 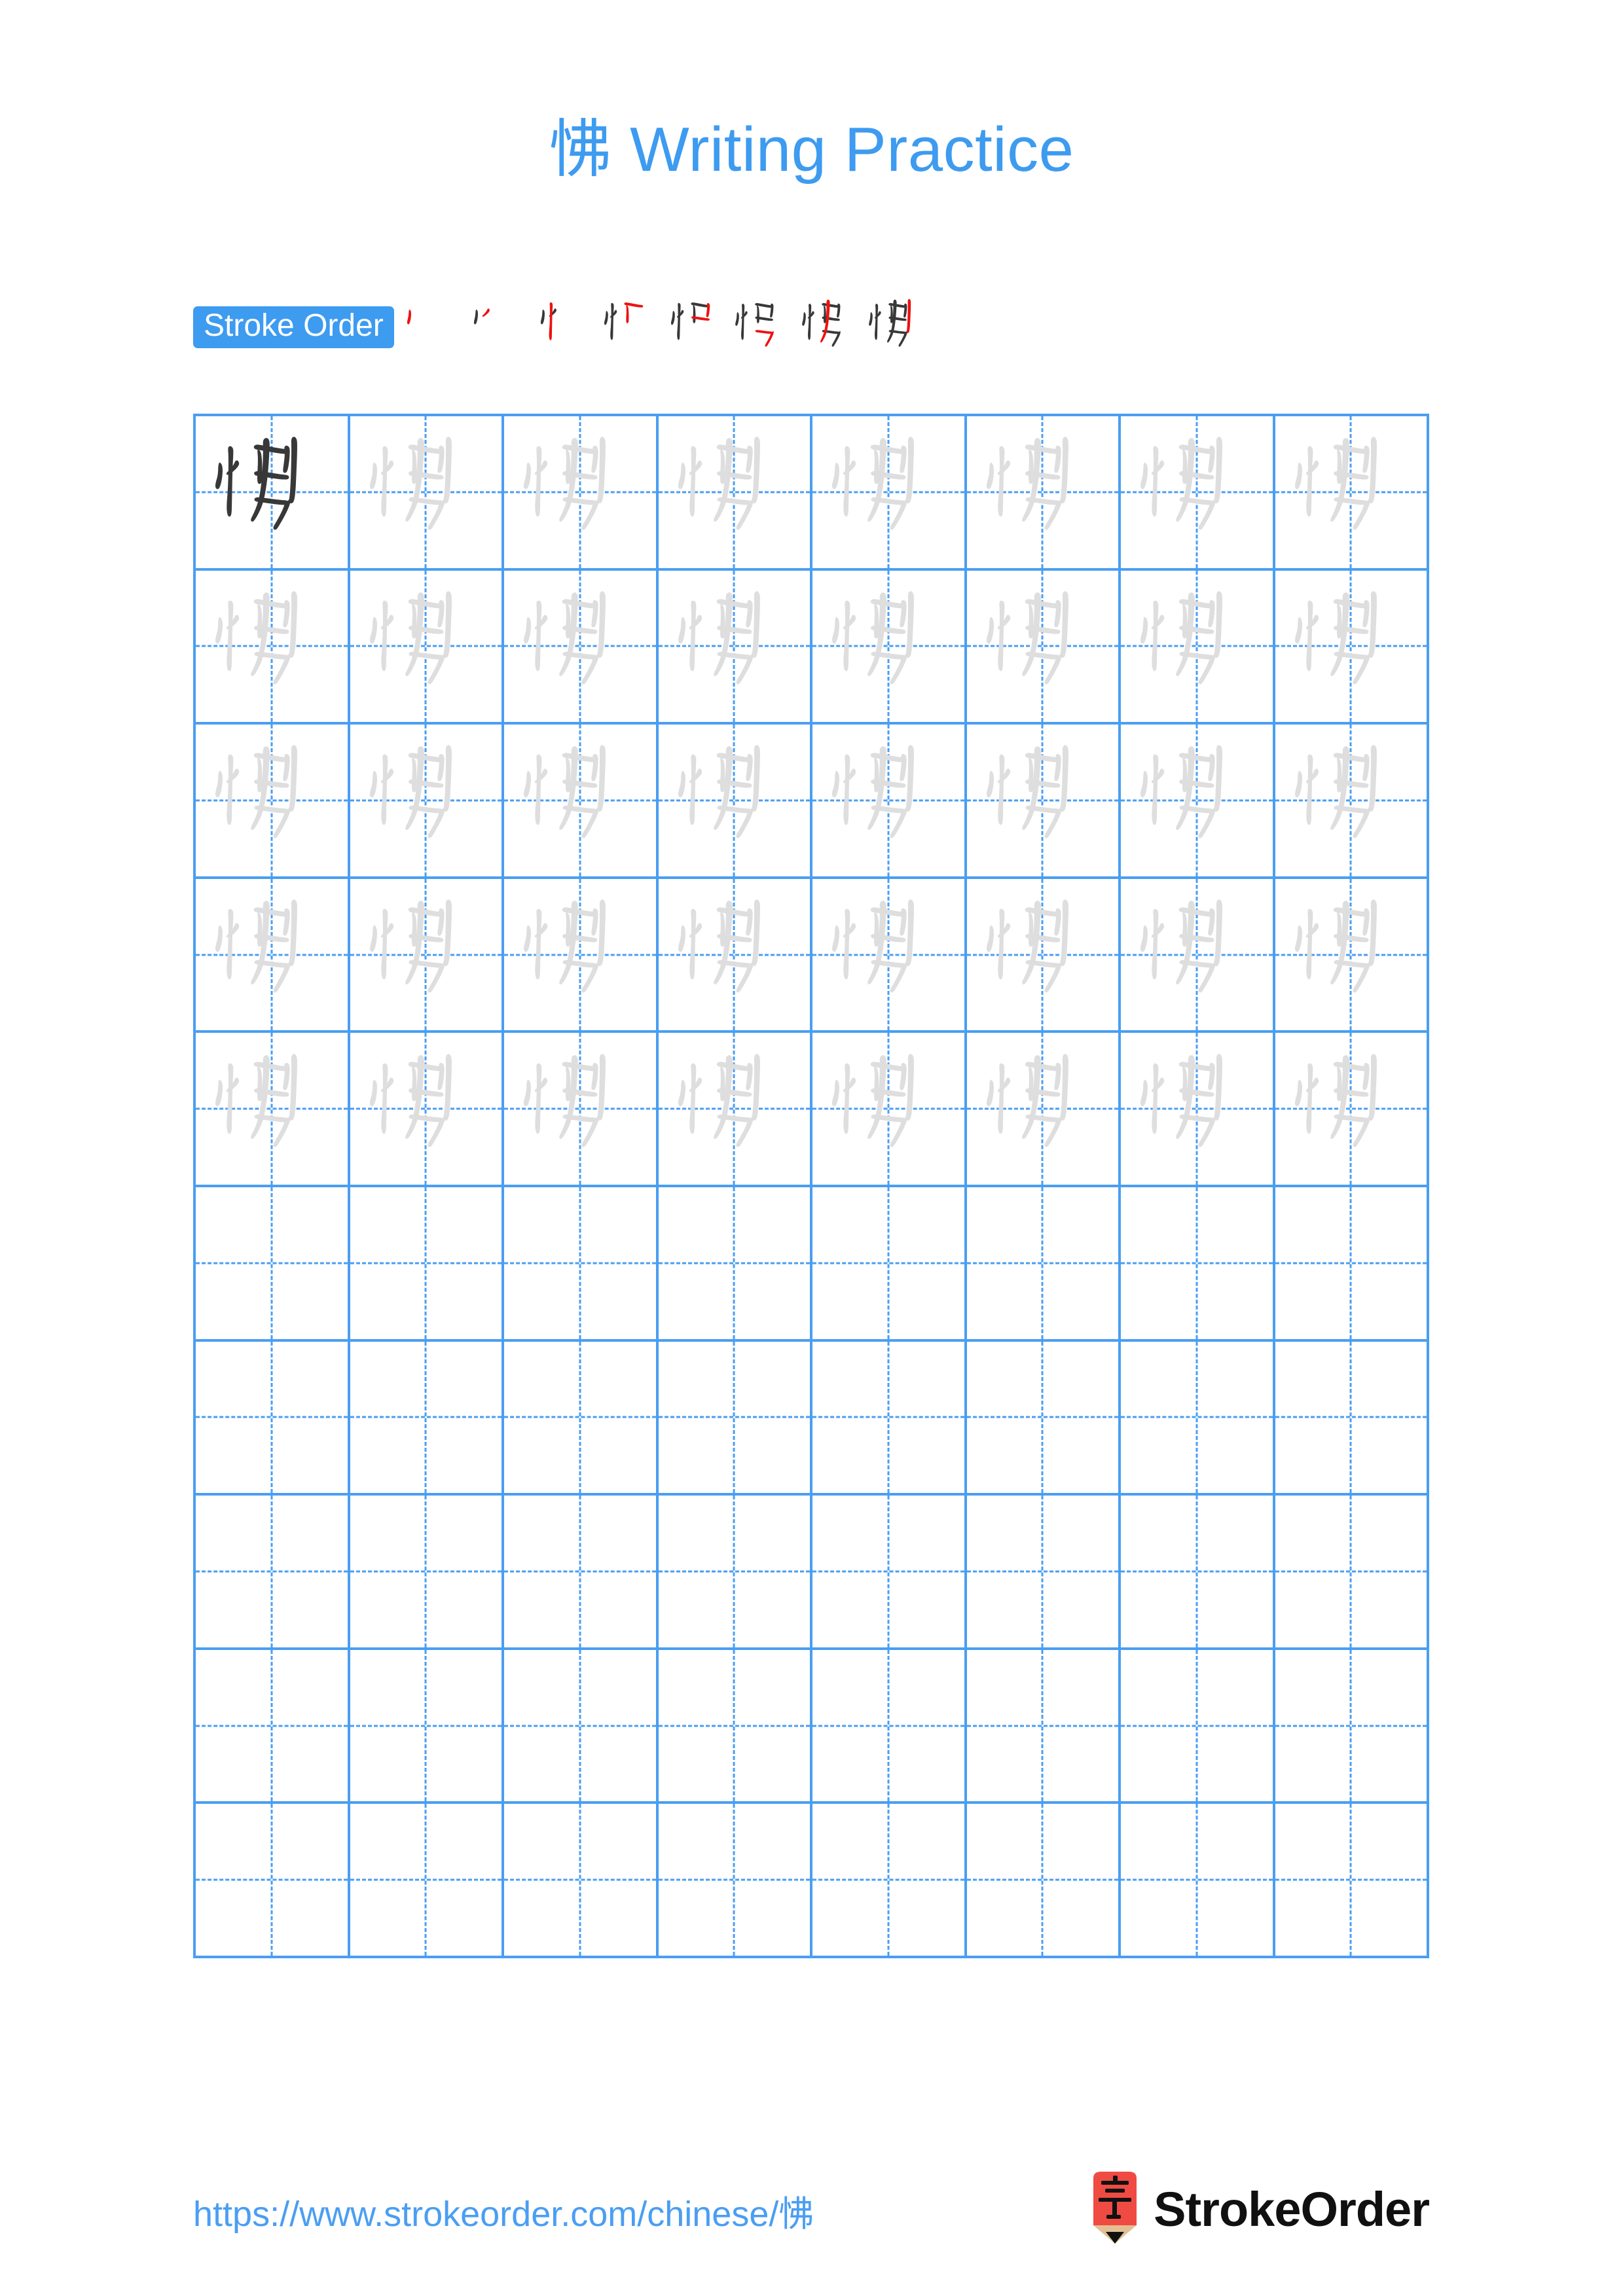 What do you see at coordinates (293, 327) in the screenshot?
I see `stroke-order-badge: Stroke Order` at bounding box center [293, 327].